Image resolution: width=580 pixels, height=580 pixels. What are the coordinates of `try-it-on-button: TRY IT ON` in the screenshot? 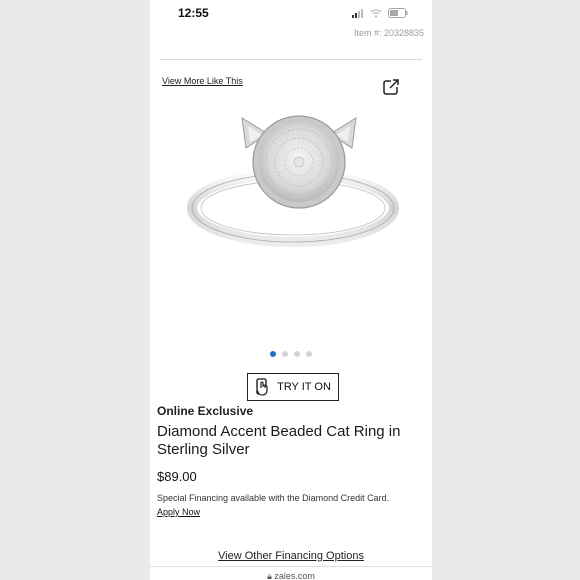 It's located at (293, 387).